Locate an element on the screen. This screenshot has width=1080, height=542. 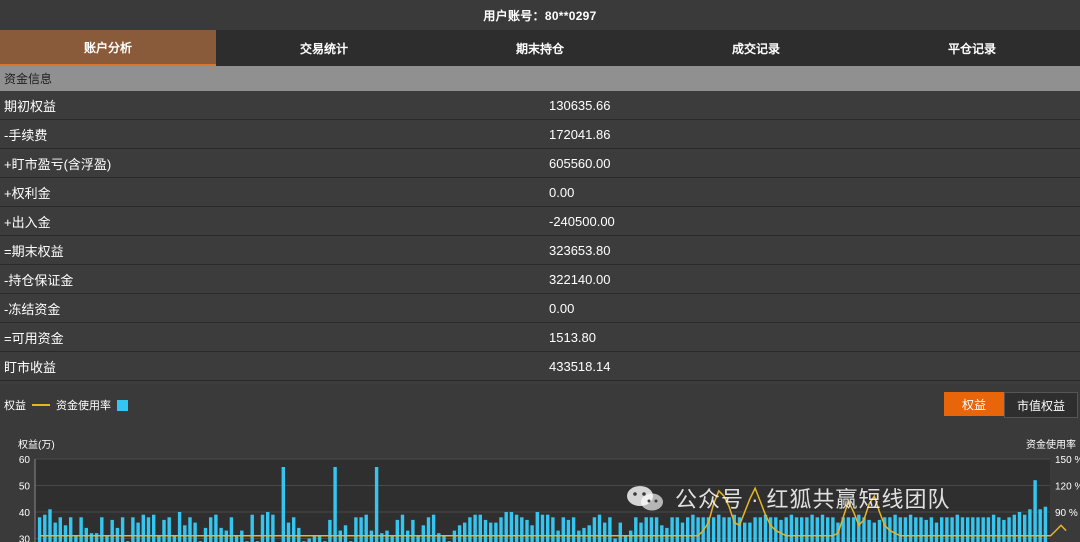
tab-close-records: 平仓记录 is located at coordinates (972, 48).